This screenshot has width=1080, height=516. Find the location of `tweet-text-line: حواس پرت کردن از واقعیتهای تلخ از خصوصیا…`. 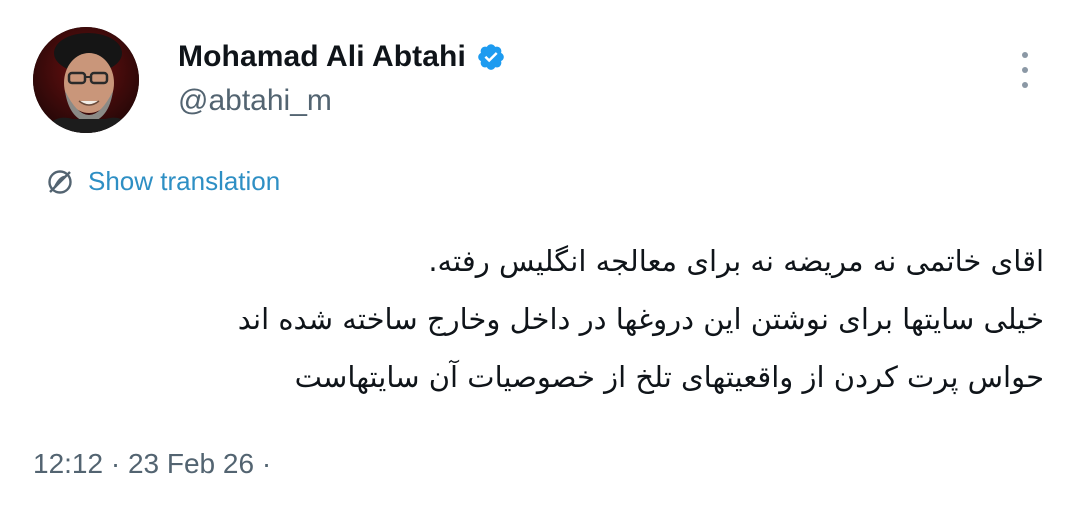

tweet-text-line: حواس پرت کردن از واقعیتهای تلخ از خصوصیا… is located at coordinates (669, 377).